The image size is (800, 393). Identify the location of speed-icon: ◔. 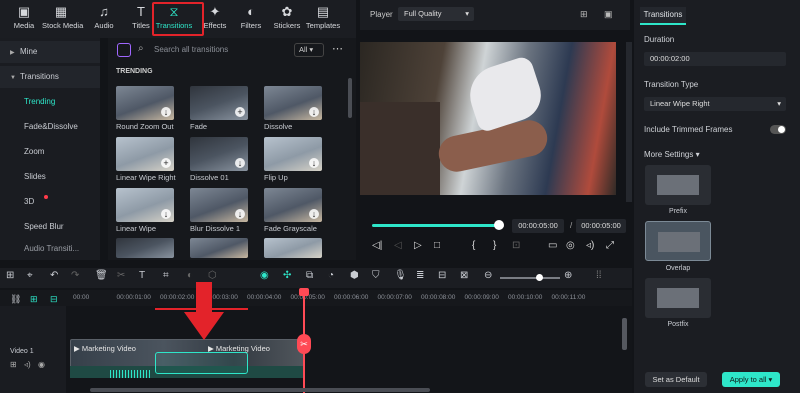
(331, 275).